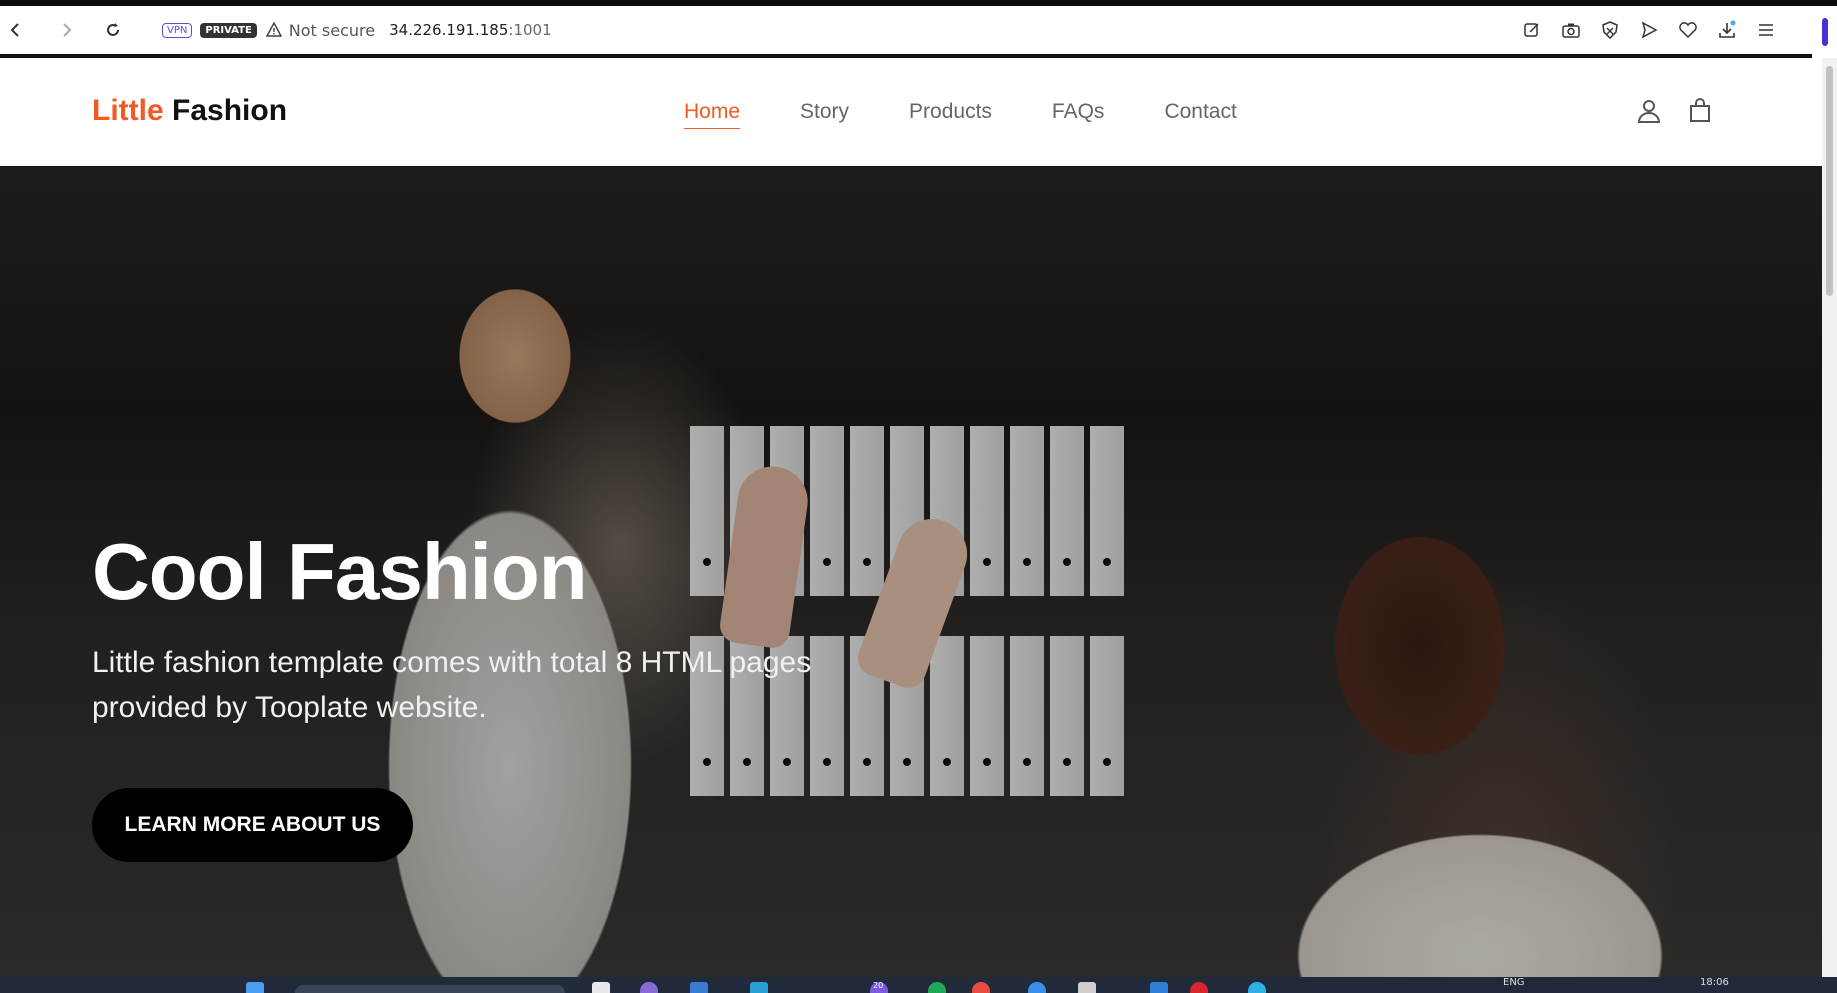 This screenshot has width=1837, height=993. I want to click on warning-icon, so click(274, 30).